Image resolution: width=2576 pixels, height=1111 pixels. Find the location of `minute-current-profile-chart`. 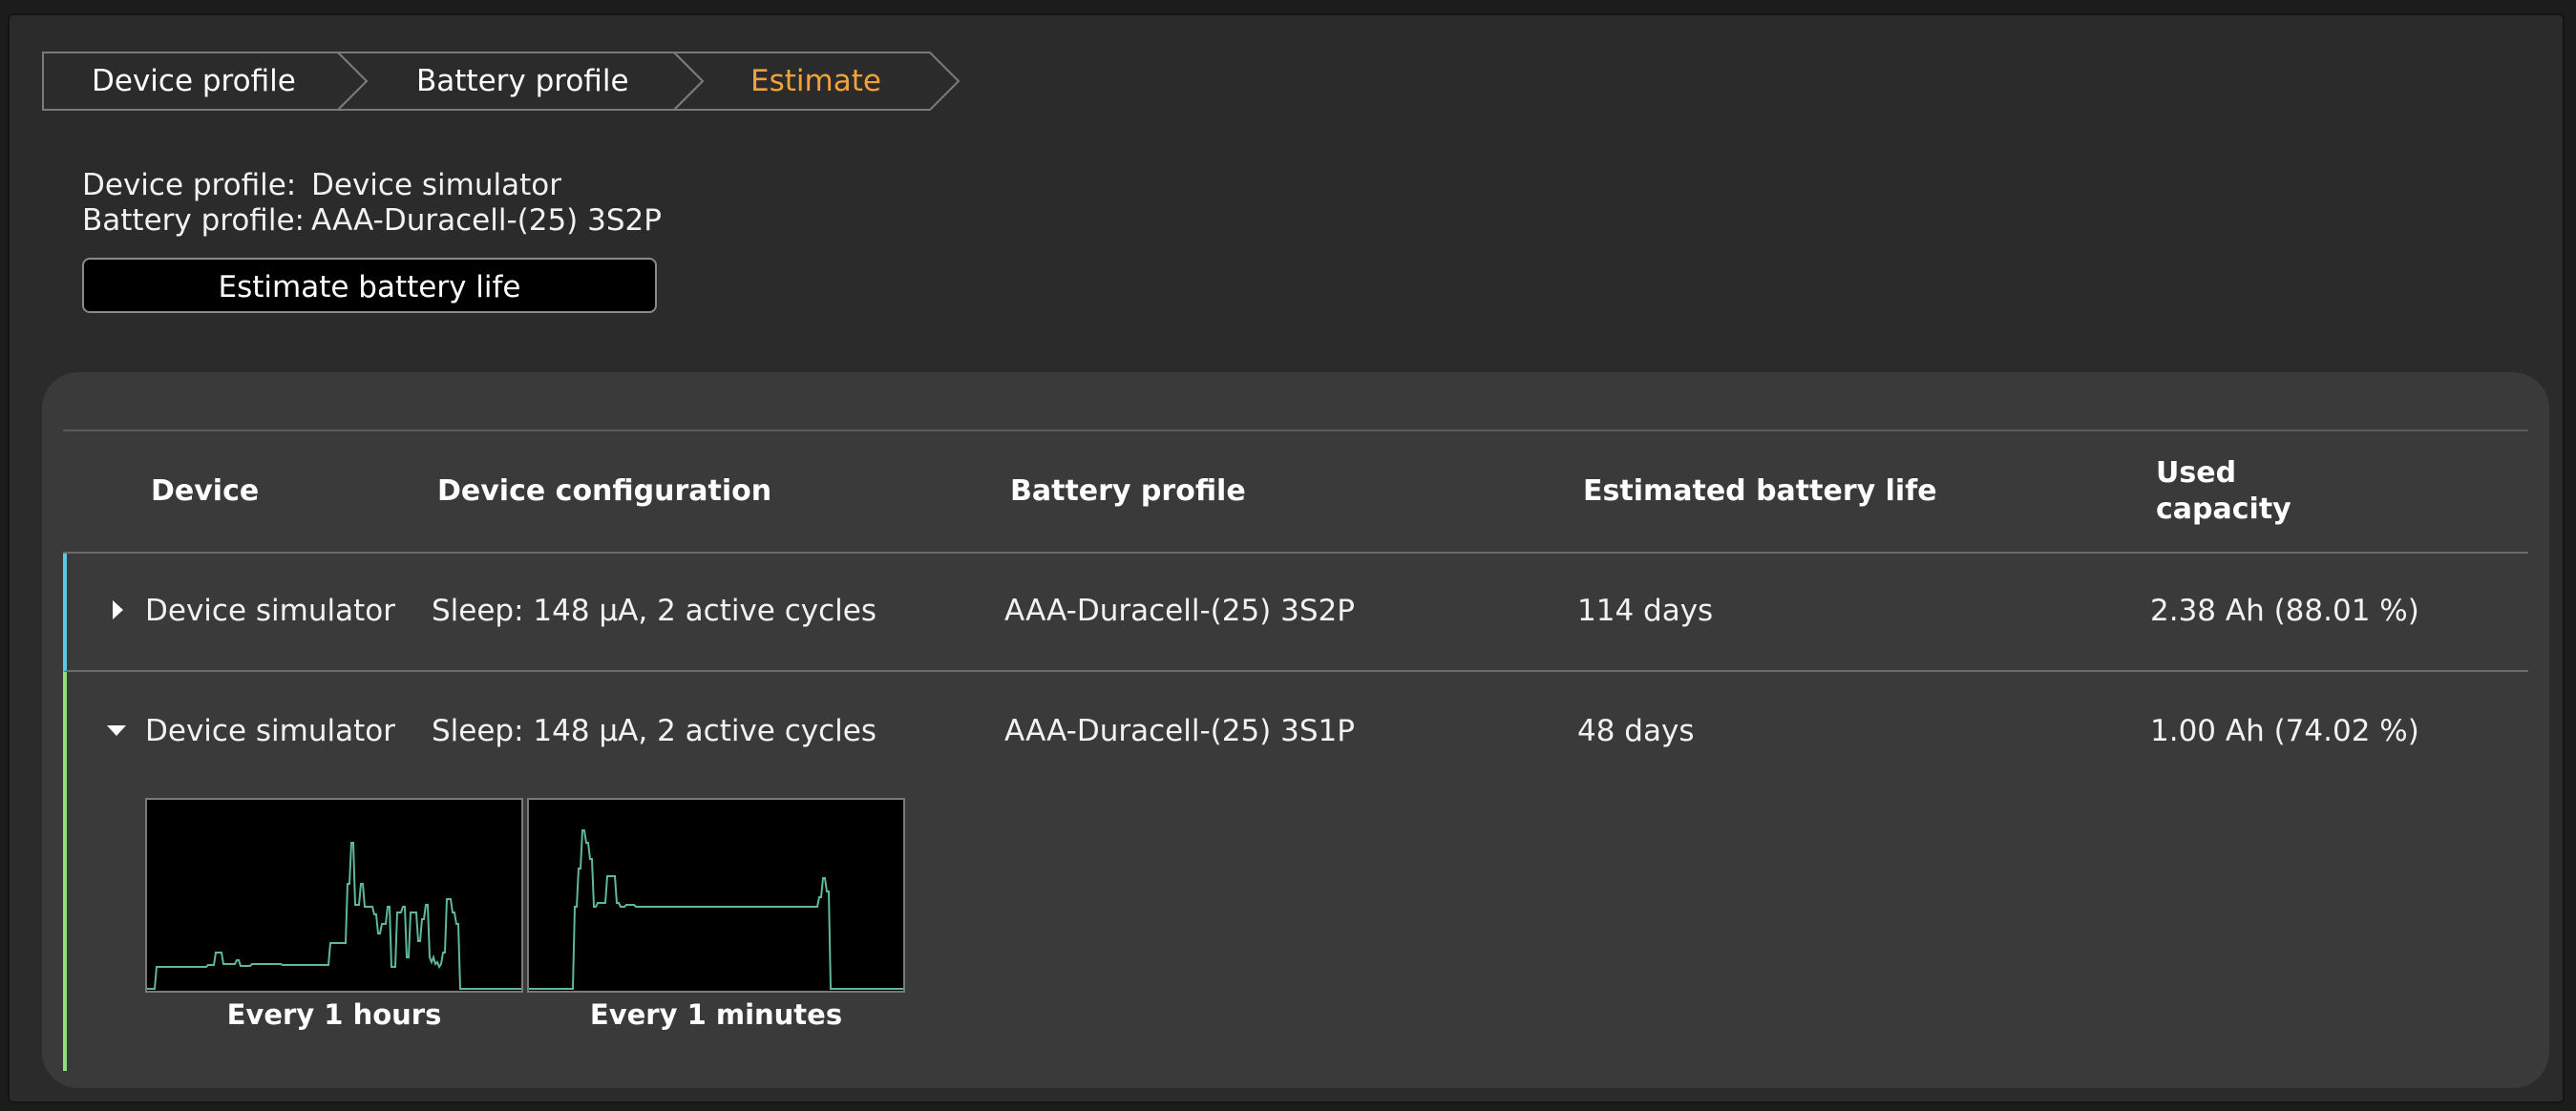

minute-current-profile-chart is located at coordinates (716, 896).